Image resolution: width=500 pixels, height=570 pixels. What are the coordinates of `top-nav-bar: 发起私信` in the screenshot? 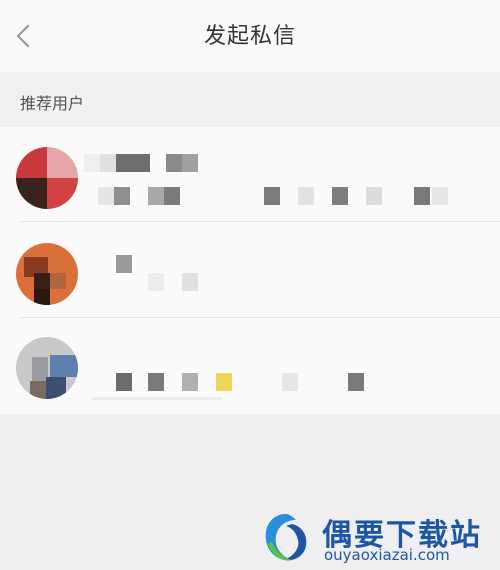 It's located at (250, 36).